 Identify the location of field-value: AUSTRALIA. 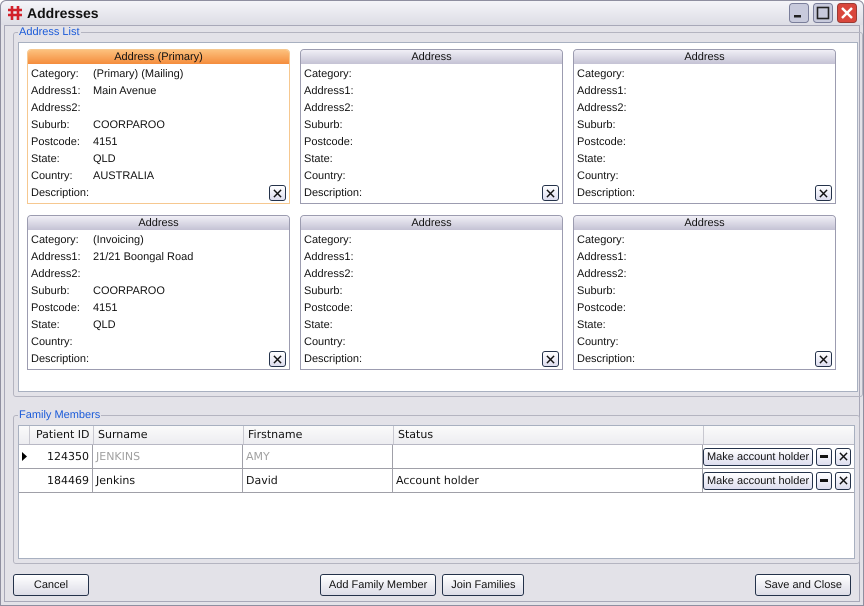
(123, 176).